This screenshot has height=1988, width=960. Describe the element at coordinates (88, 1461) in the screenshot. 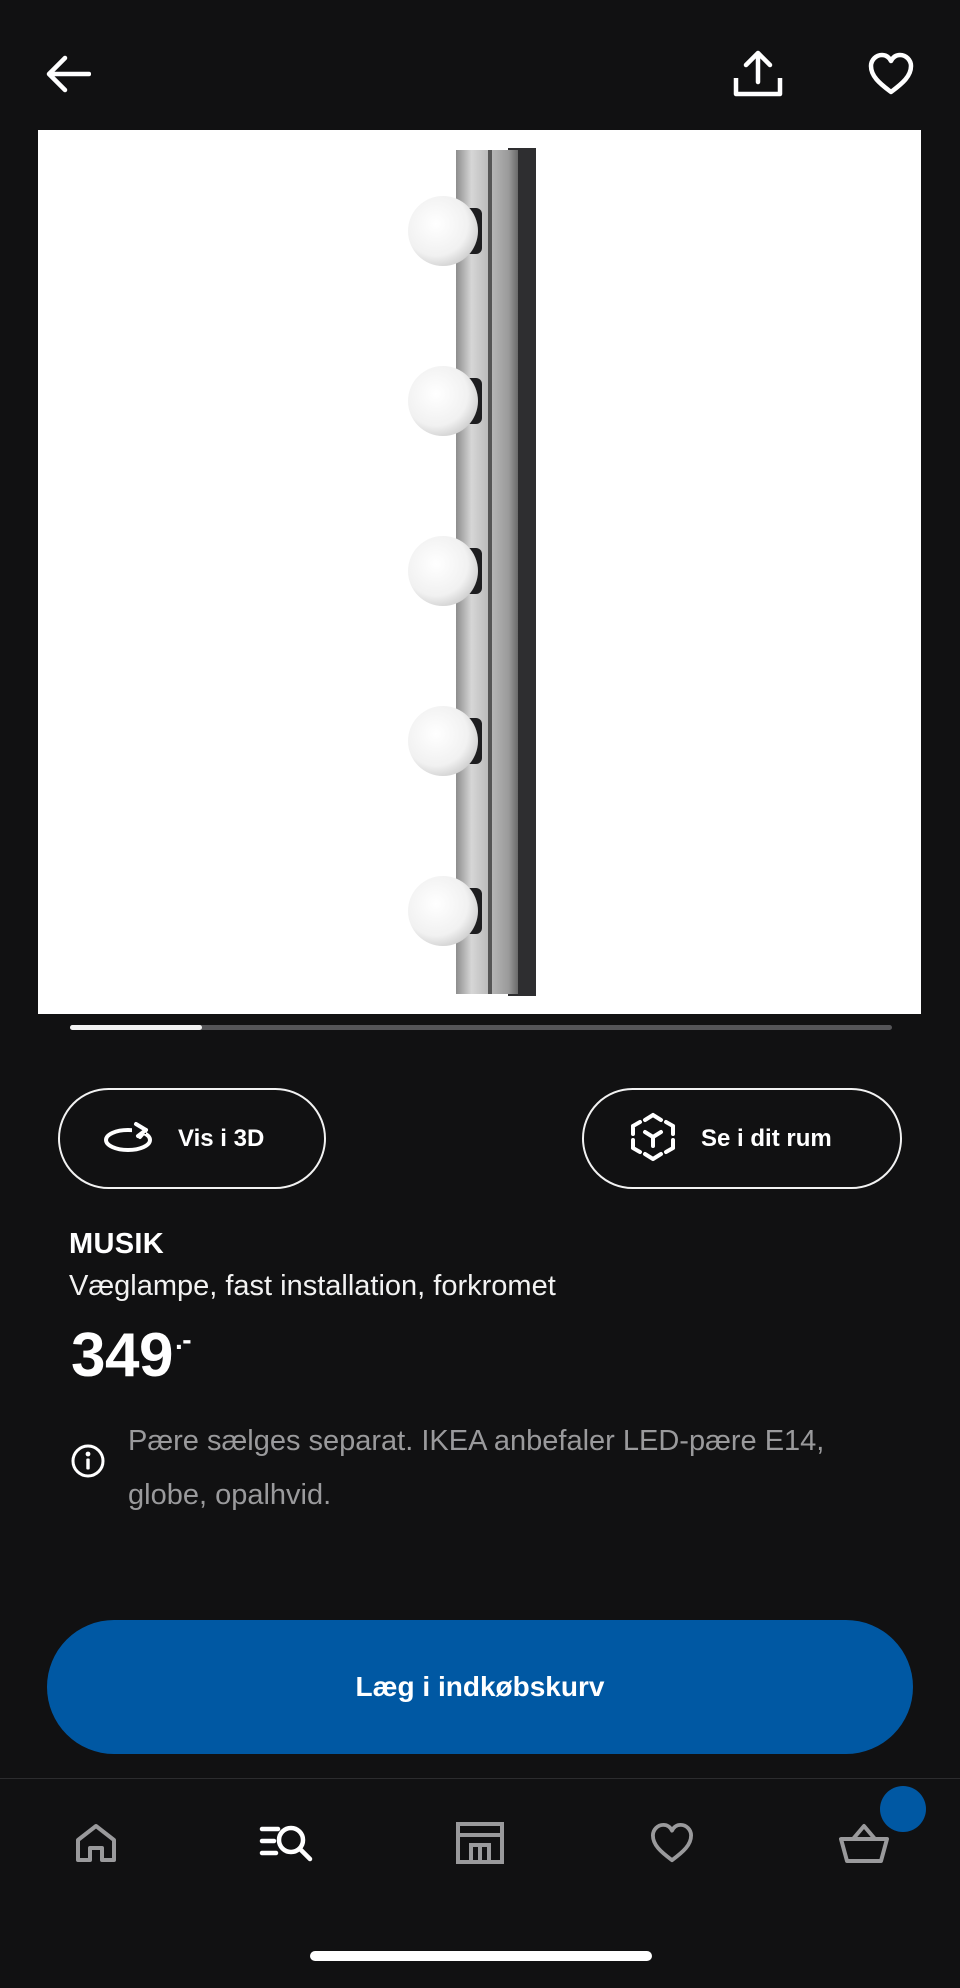

I see `info-icon` at that location.